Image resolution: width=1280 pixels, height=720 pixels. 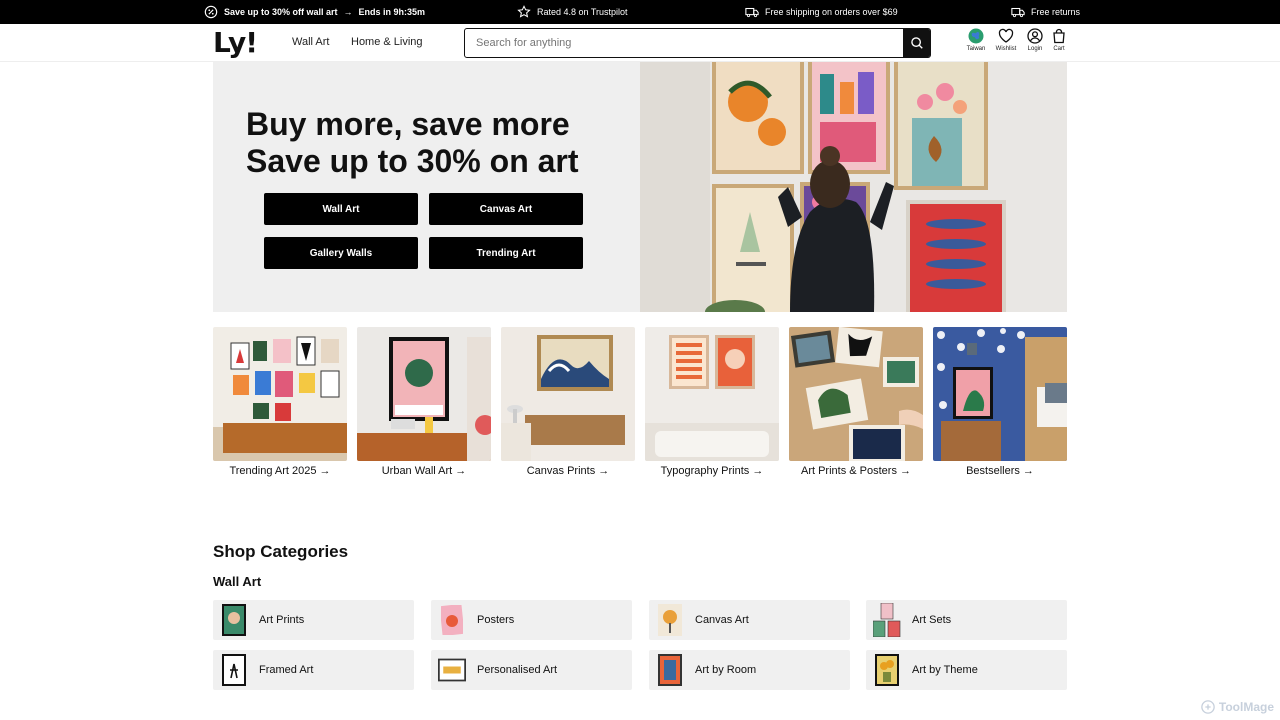 I want to click on promo-returns: Free returns, so click(x=1045, y=12).